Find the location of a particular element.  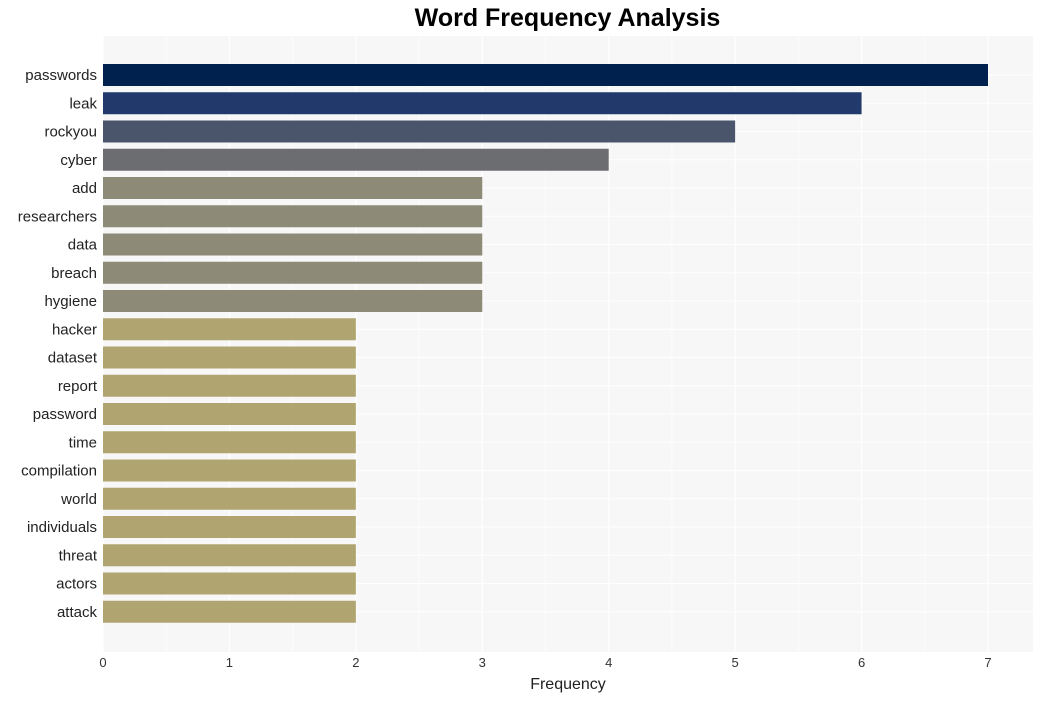

bar-actors is located at coordinates (229, 583).